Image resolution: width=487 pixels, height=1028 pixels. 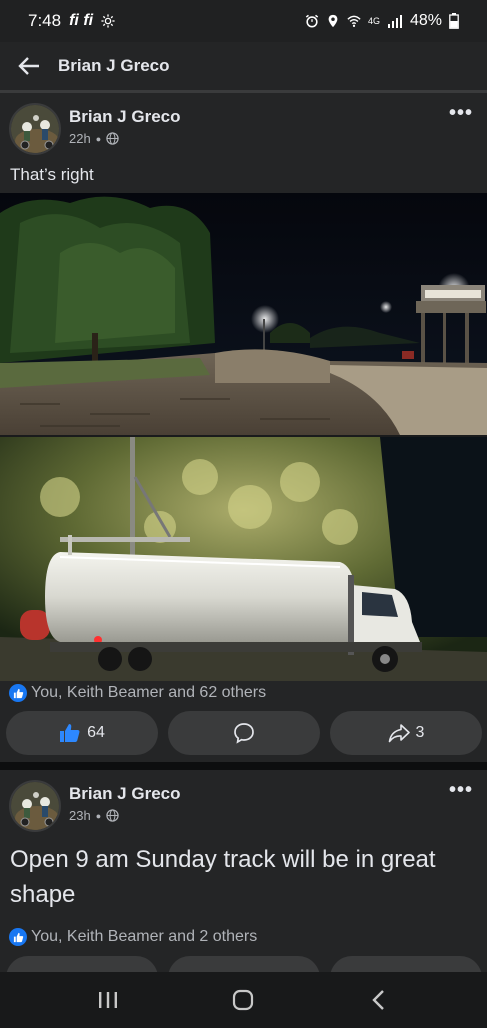 What do you see at coordinates (80, 815) in the screenshot?
I see `post-time: 23h` at bounding box center [80, 815].